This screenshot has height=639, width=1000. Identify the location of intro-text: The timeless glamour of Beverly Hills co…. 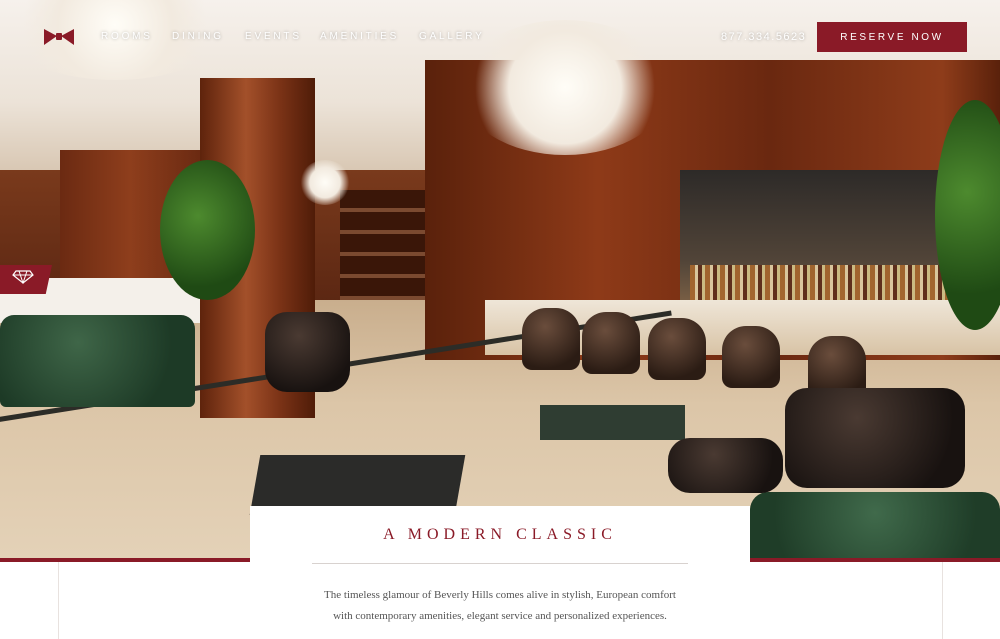
(500, 606).